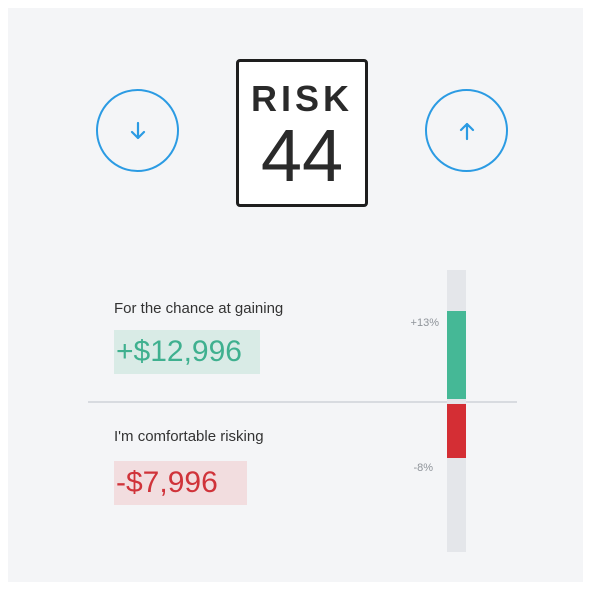 This screenshot has width=591, height=590. Describe the element at coordinates (302, 155) in the screenshot. I see `risk-value: 44` at that location.